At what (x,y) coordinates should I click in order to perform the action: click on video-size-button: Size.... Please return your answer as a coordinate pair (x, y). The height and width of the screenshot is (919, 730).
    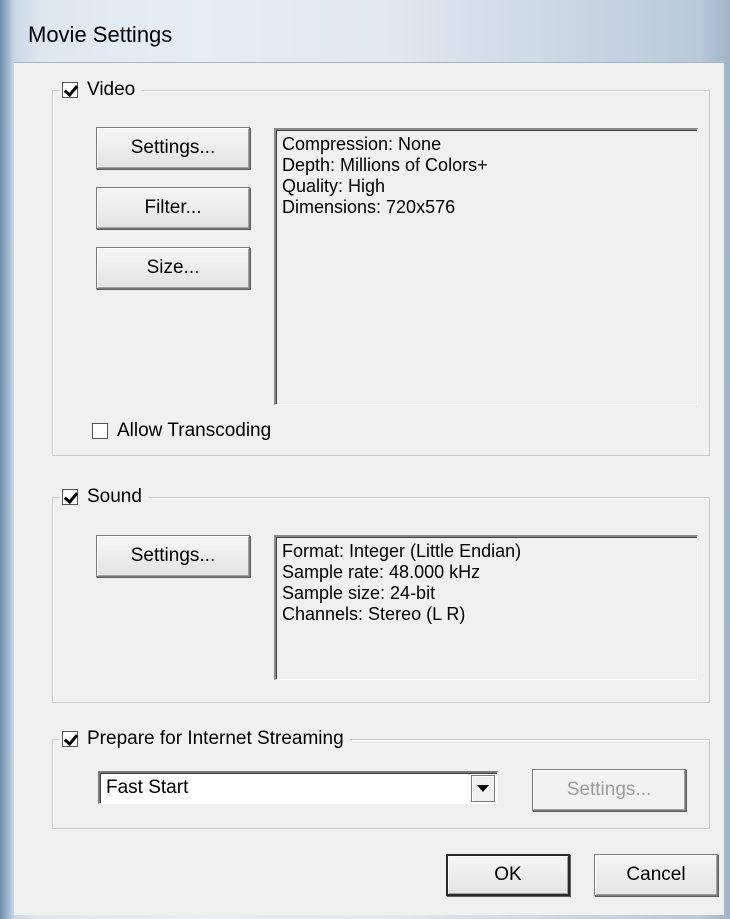
    Looking at the image, I should click on (173, 268).